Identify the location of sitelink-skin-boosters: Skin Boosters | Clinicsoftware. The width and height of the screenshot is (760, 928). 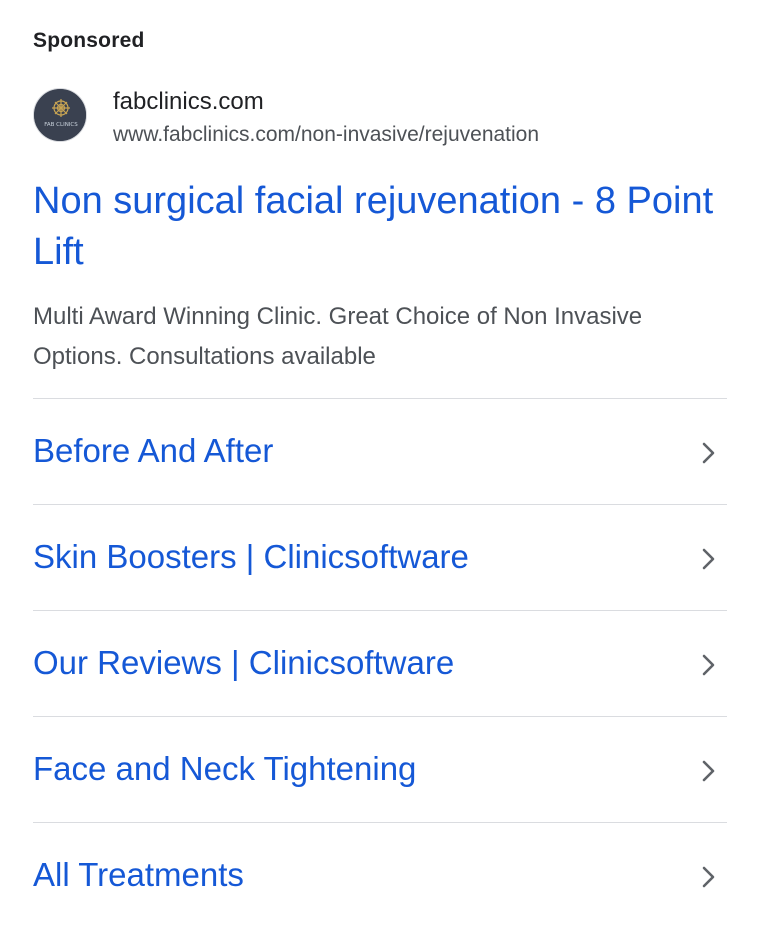
(380, 557).